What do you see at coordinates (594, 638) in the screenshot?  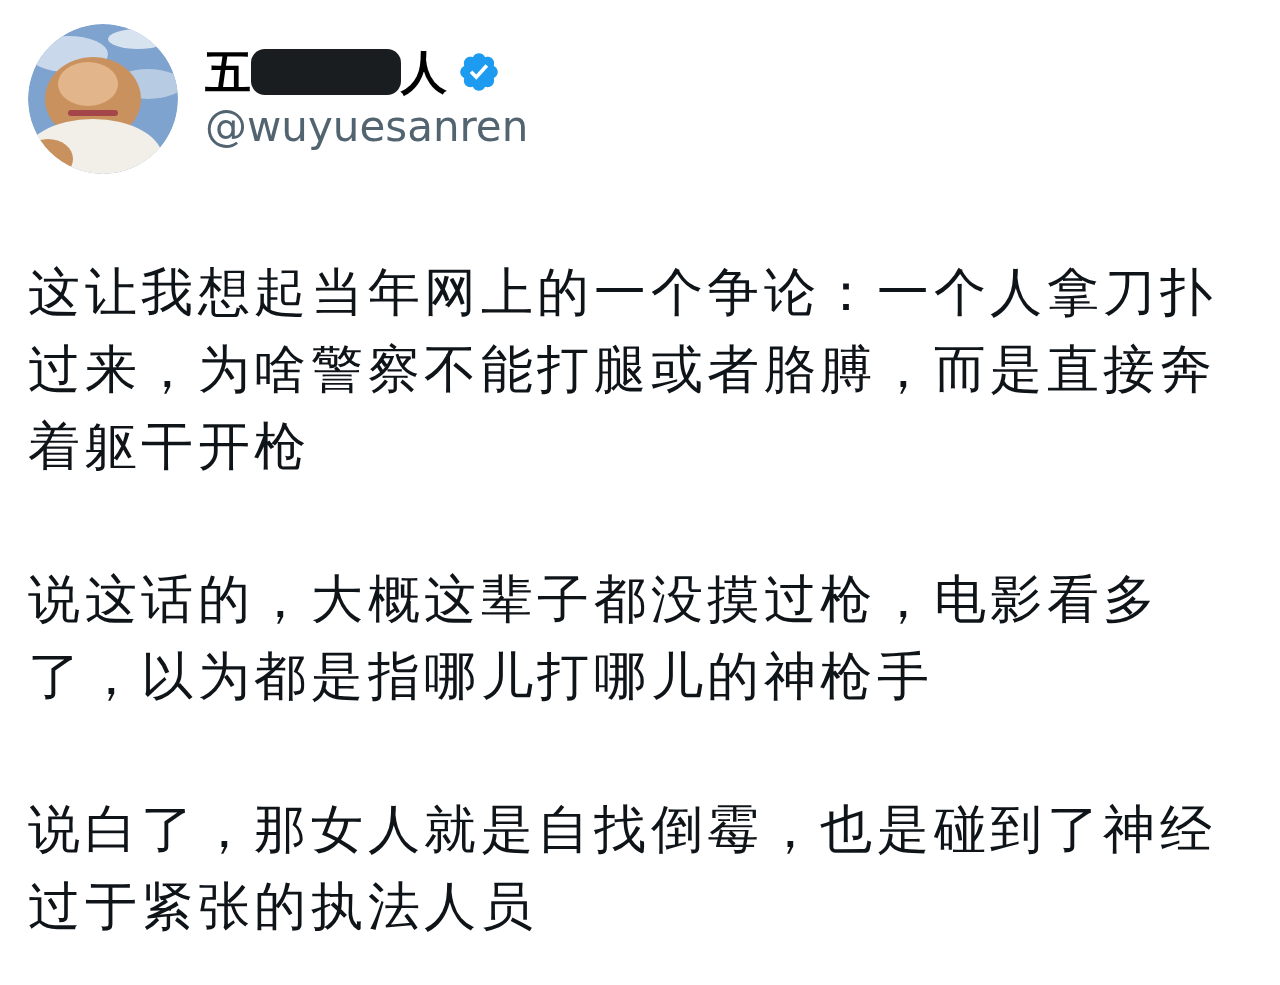 I see `post-paragraph: 说这话的，大概这辈子都没摸过枪，电影看多了，以为都是指哪儿打哪儿的神枪手` at bounding box center [594, 638].